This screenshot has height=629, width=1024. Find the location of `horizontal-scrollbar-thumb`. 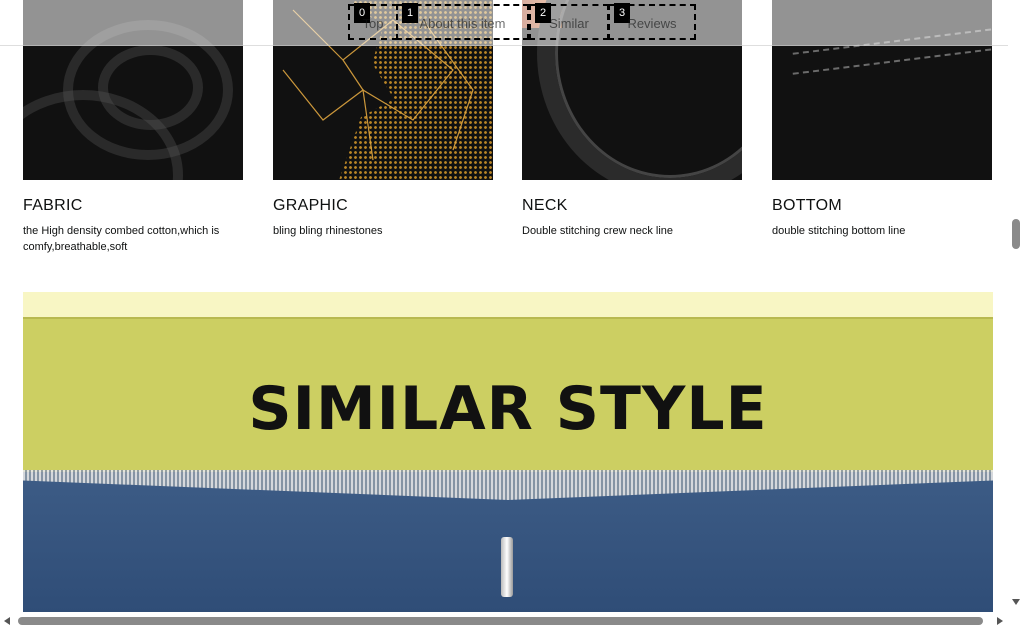

horizontal-scrollbar-thumb is located at coordinates (500, 621).